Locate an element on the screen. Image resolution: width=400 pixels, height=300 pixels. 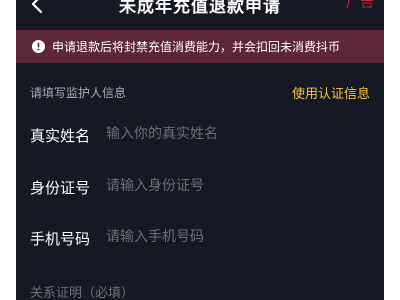
real-name-label: 真实姓名 is located at coordinates (60, 136).